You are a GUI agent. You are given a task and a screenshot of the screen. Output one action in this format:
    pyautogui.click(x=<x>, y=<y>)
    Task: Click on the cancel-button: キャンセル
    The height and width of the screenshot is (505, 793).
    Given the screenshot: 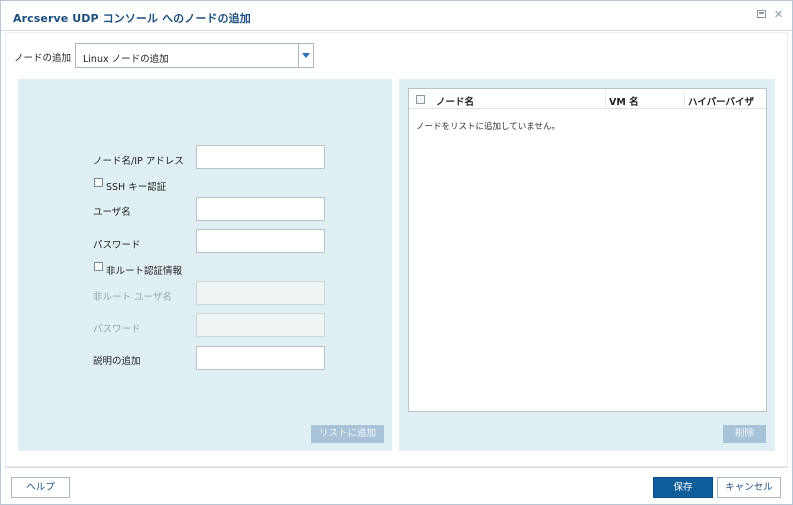 What is the action you would take?
    pyautogui.click(x=749, y=487)
    